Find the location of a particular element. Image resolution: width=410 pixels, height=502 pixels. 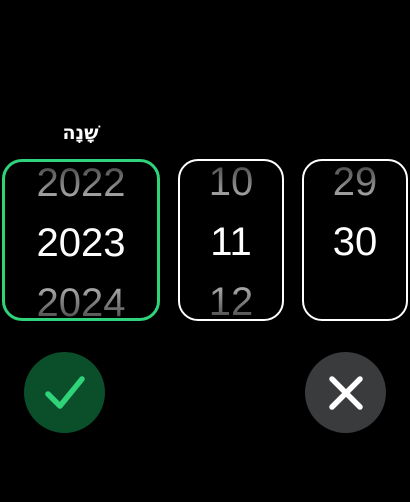

checkmark-icon is located at coordinates (64, 392).